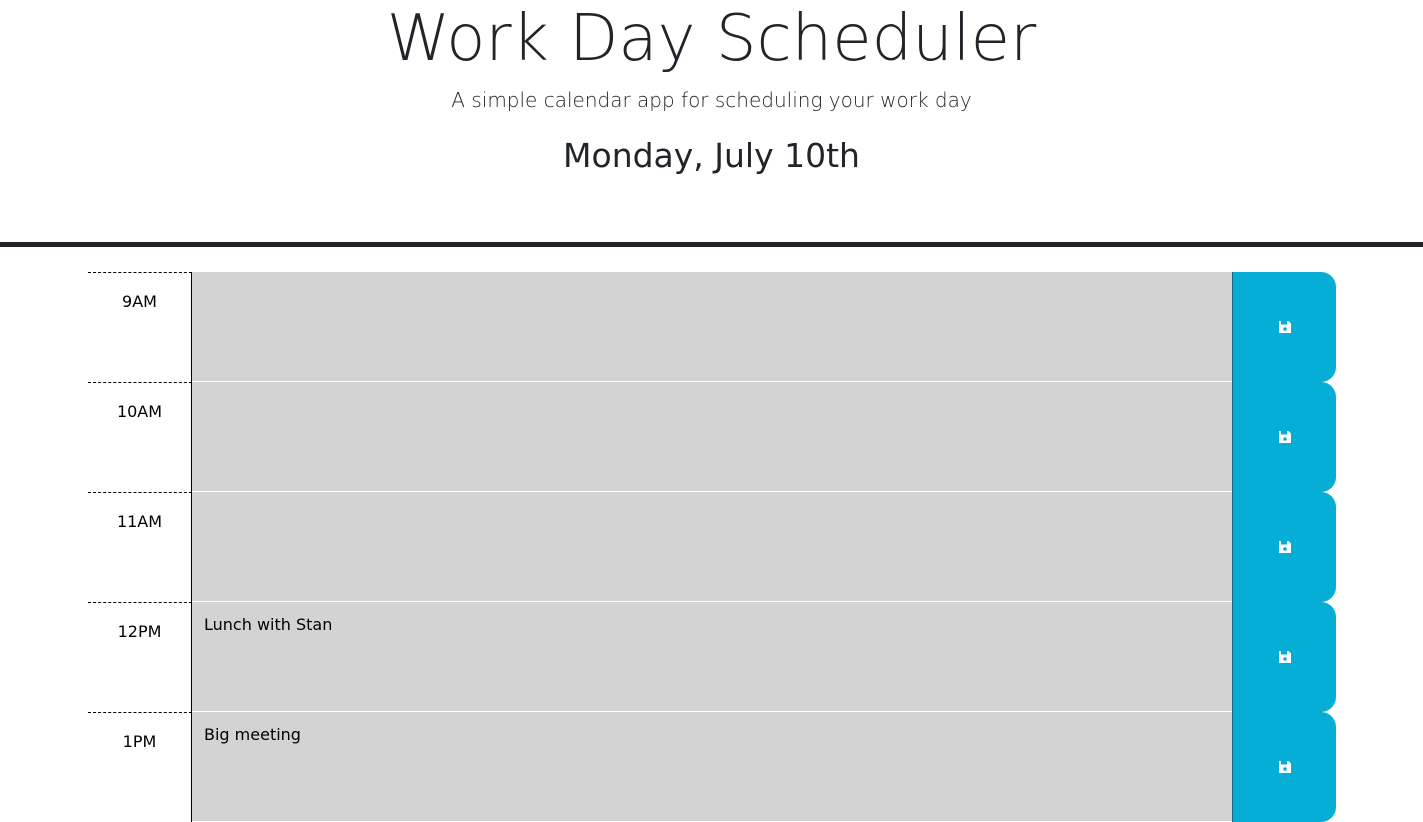  I want to click on time-block: 12PM Lunch with Stan, so click(712, 657).